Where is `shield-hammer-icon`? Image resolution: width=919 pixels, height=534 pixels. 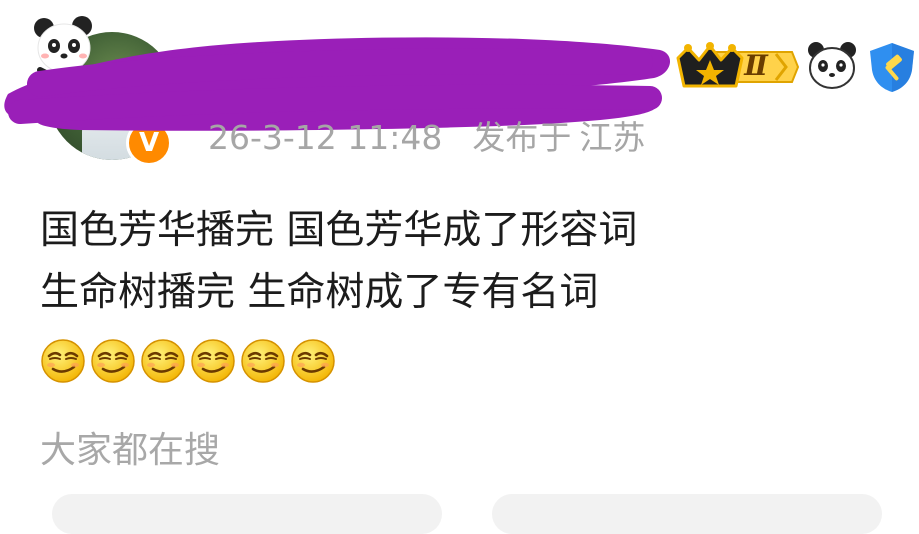 shield-hammer-icon is located at coordinates (892, 67).